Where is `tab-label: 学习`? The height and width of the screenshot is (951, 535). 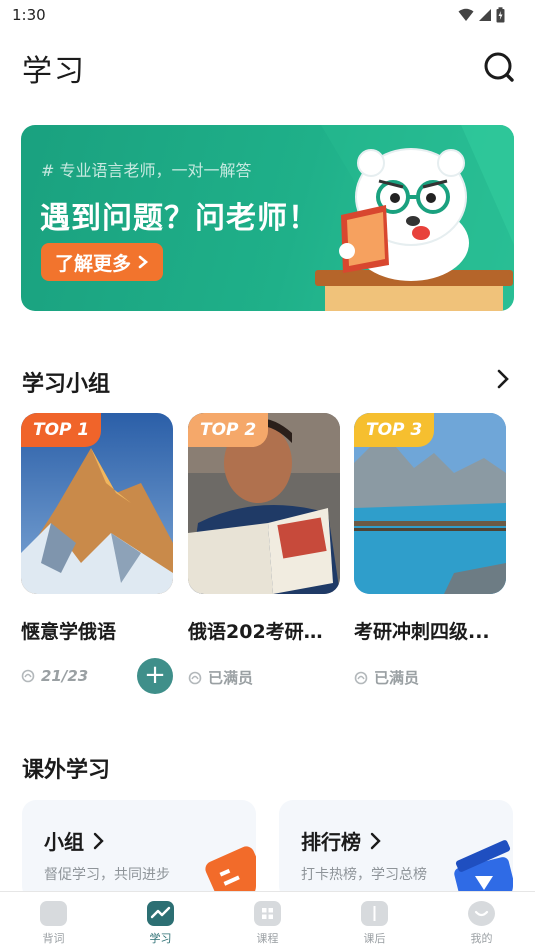 tab-label: 学习 is located at coordinates (160, 938).